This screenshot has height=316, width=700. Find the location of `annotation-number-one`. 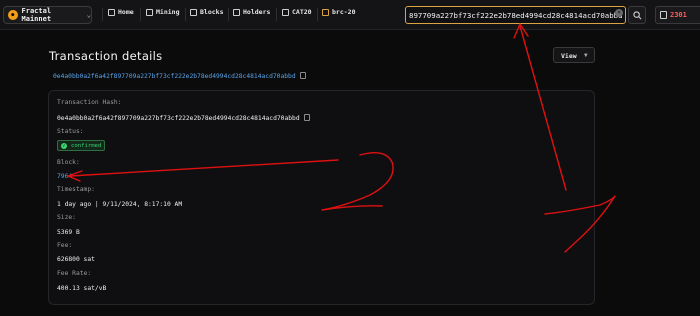

annotation-number-one is located at coordinates (580, 224).